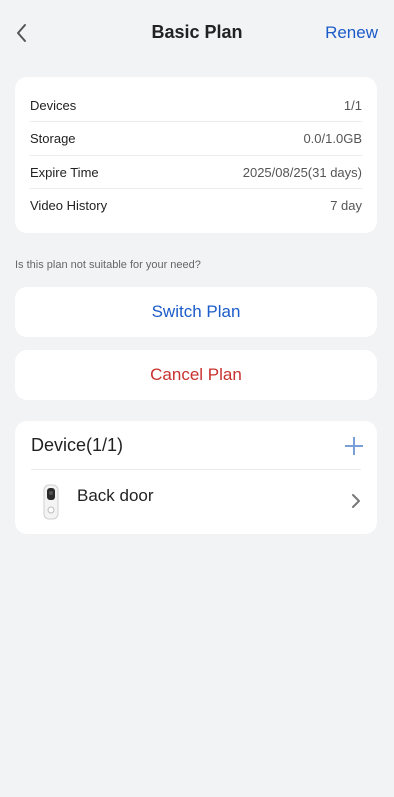 Image resolution: width=394 pixels, height=797 pixels. Describe the element at coordinates (351, 33) in the screenshot. I see `renew-button: Renew` at that location.